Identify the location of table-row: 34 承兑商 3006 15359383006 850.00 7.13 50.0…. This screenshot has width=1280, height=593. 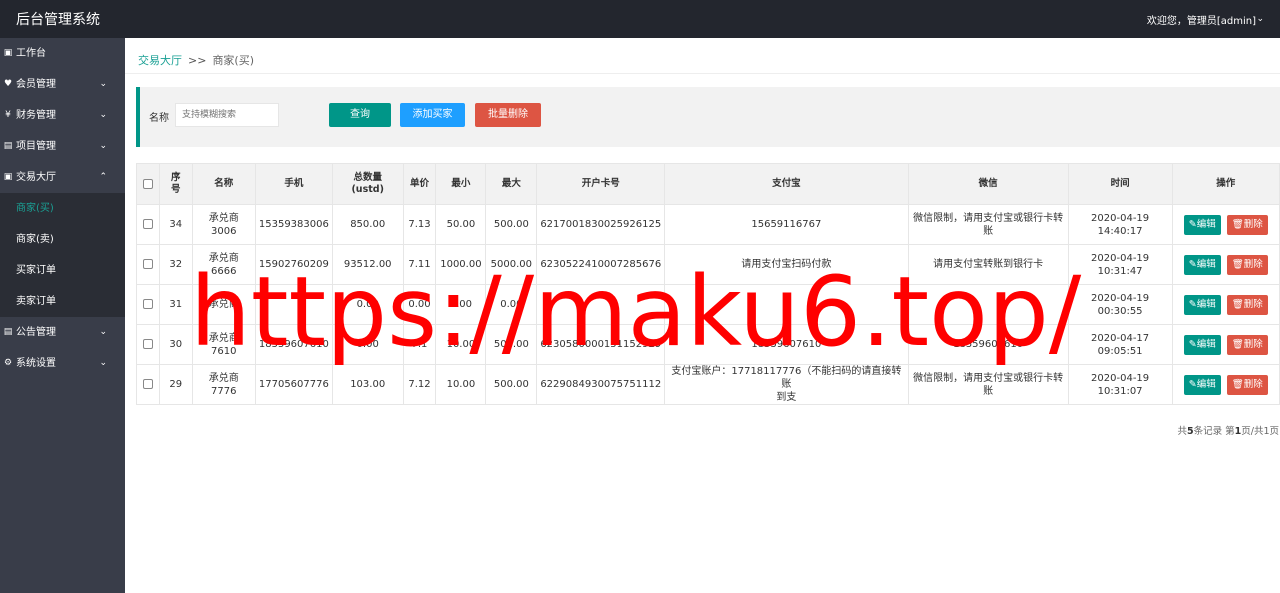
(708, 224).